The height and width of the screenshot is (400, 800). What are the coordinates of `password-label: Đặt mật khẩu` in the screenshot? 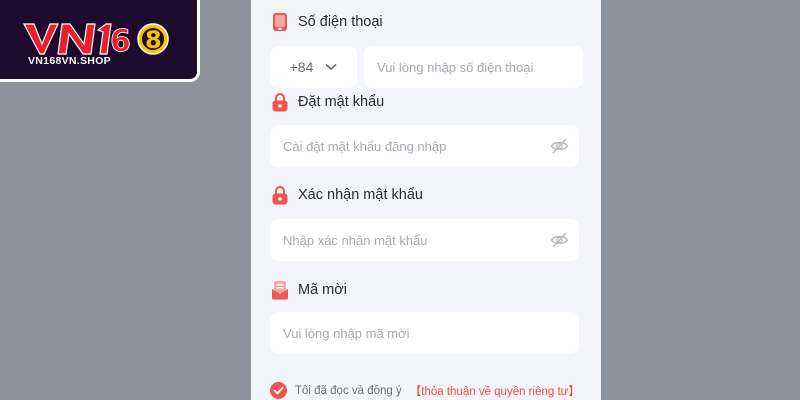 It's located at (327, 102).